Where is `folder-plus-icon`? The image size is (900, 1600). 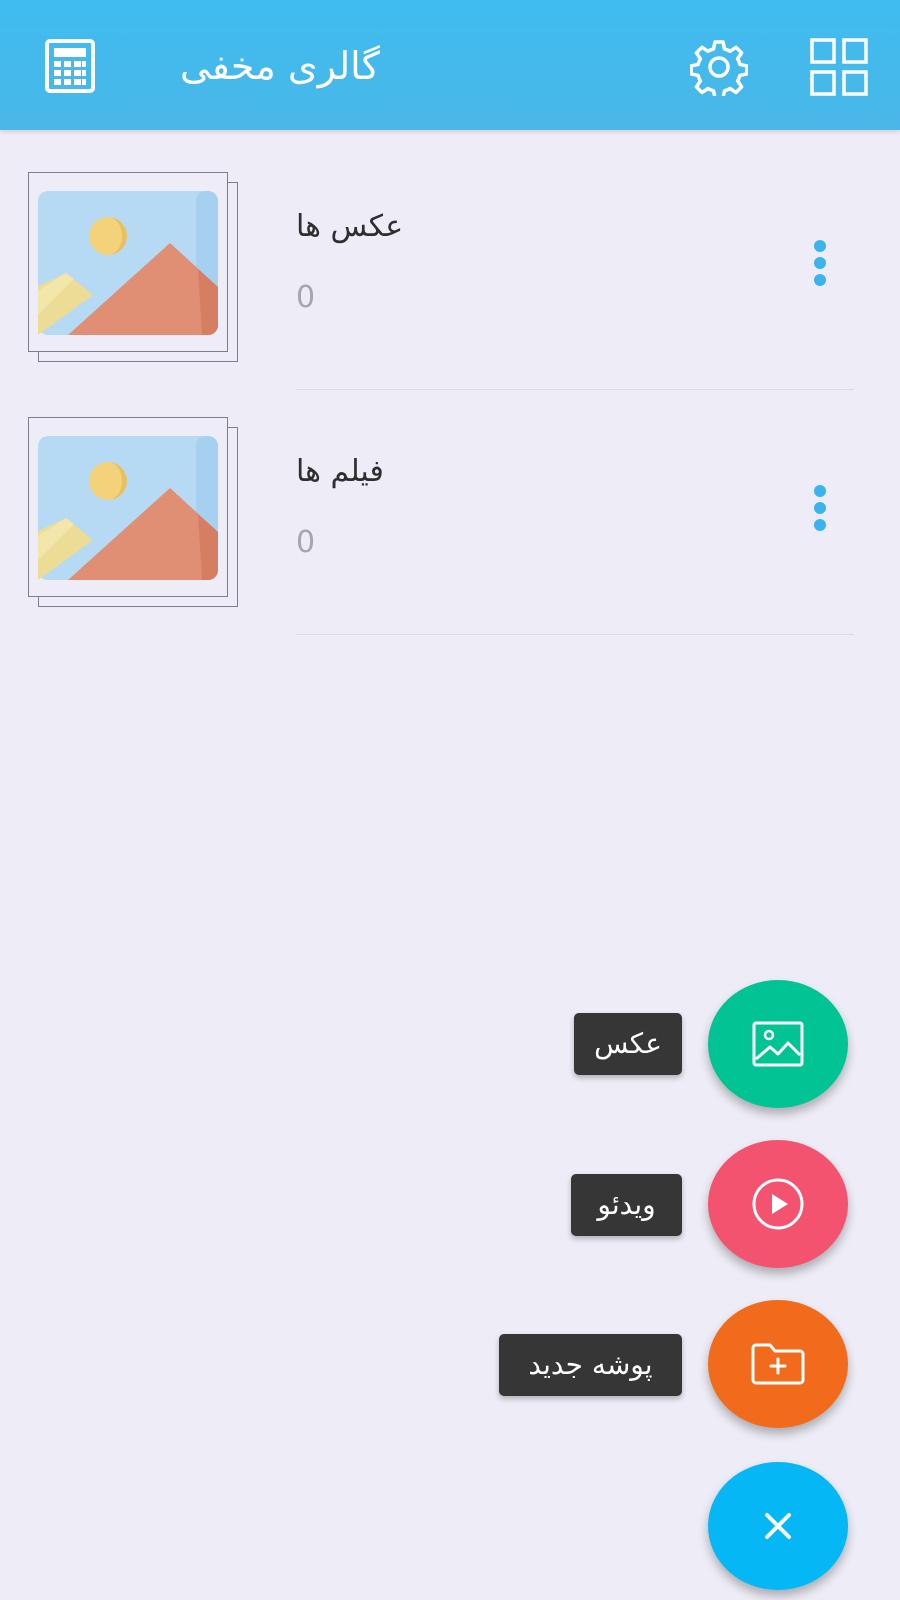 folder-plus-icon is located at coordinates (778, 1364).